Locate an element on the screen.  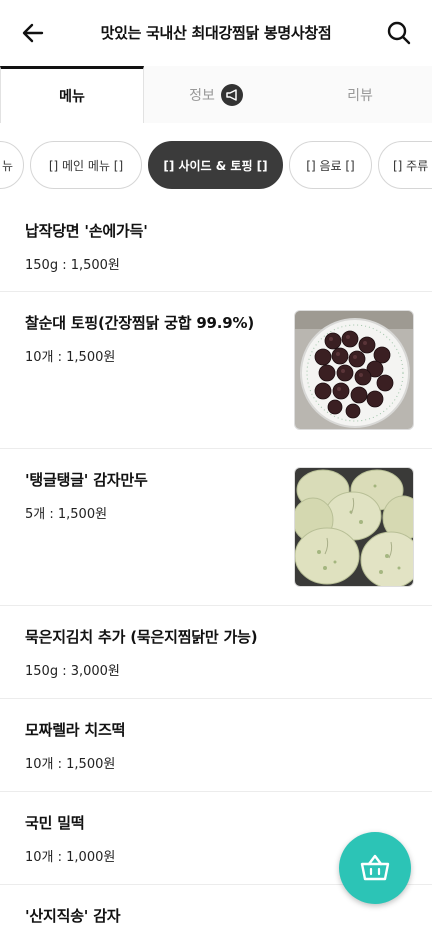
menu-item-name: 묵은지김치 추가 (묵은지찜닭만 가능) is located at coordinates (141, 637).